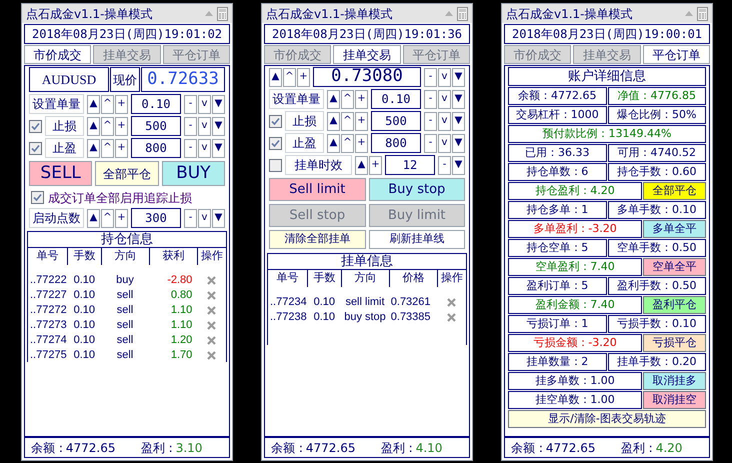  Describe the element at coordinates (657, 96) in the screenshot. I see `info-cell: 净值：4776.85` at that location.